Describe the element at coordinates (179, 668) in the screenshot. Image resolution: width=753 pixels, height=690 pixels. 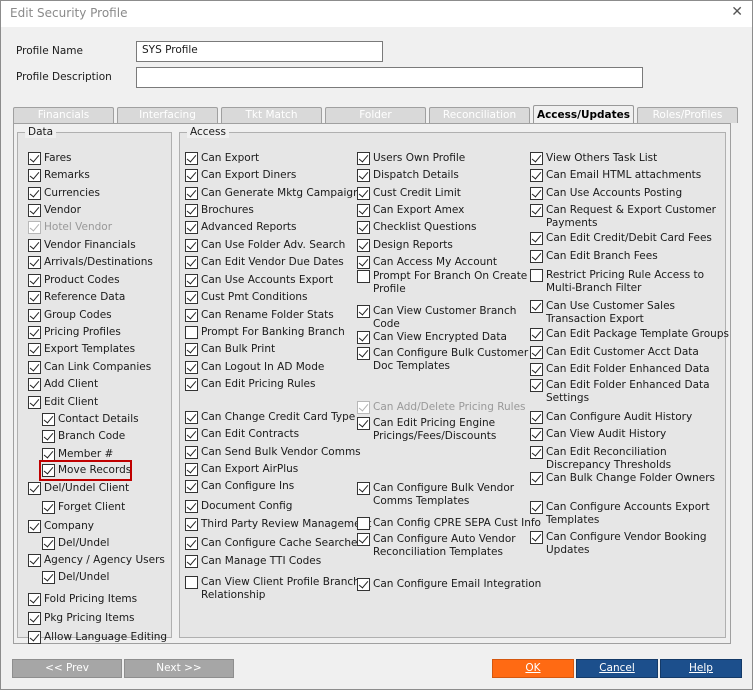
I see `next-button: Next >>` at that location.